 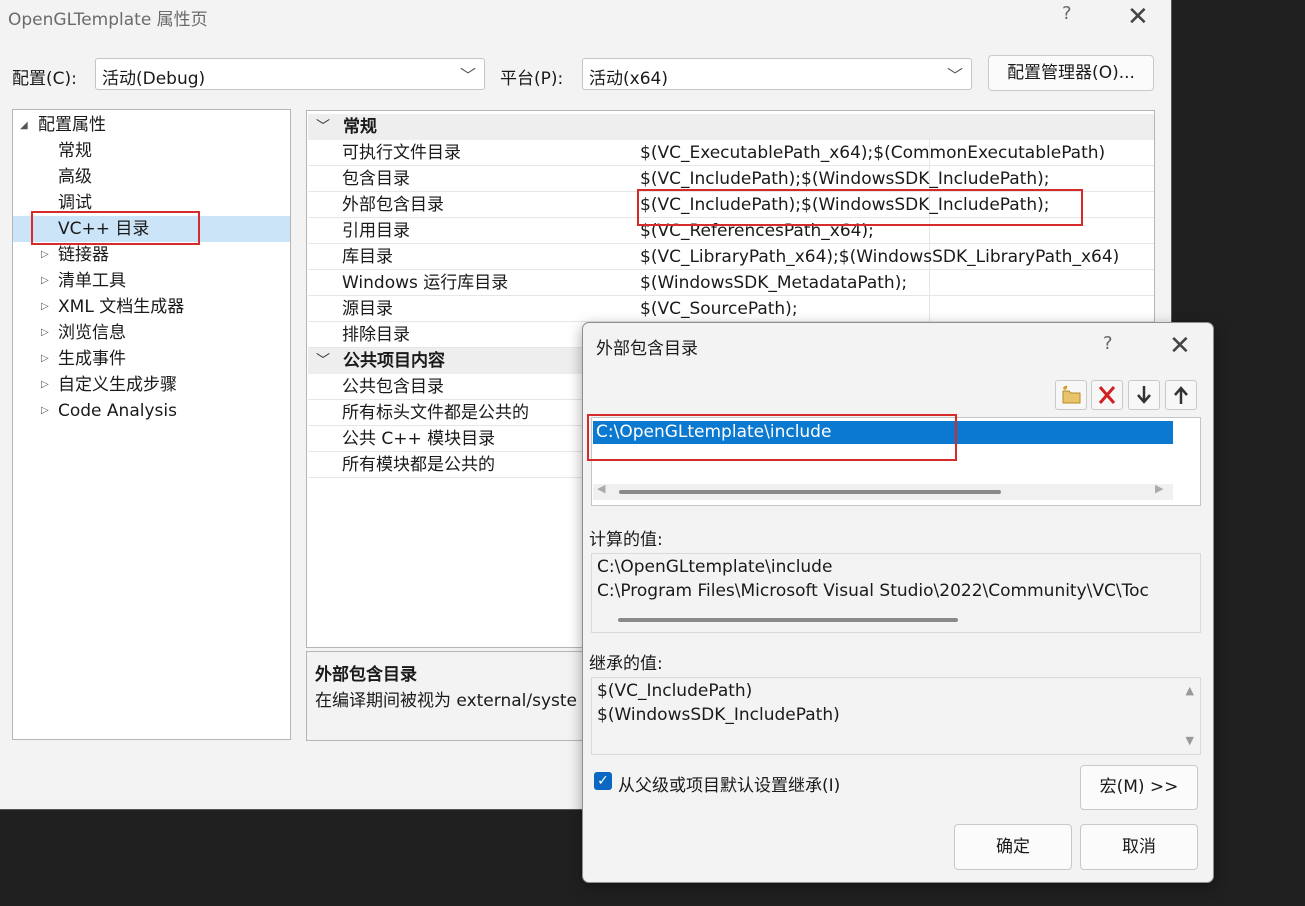 I want to click on delete-icon, so click(x=1107, y=395).